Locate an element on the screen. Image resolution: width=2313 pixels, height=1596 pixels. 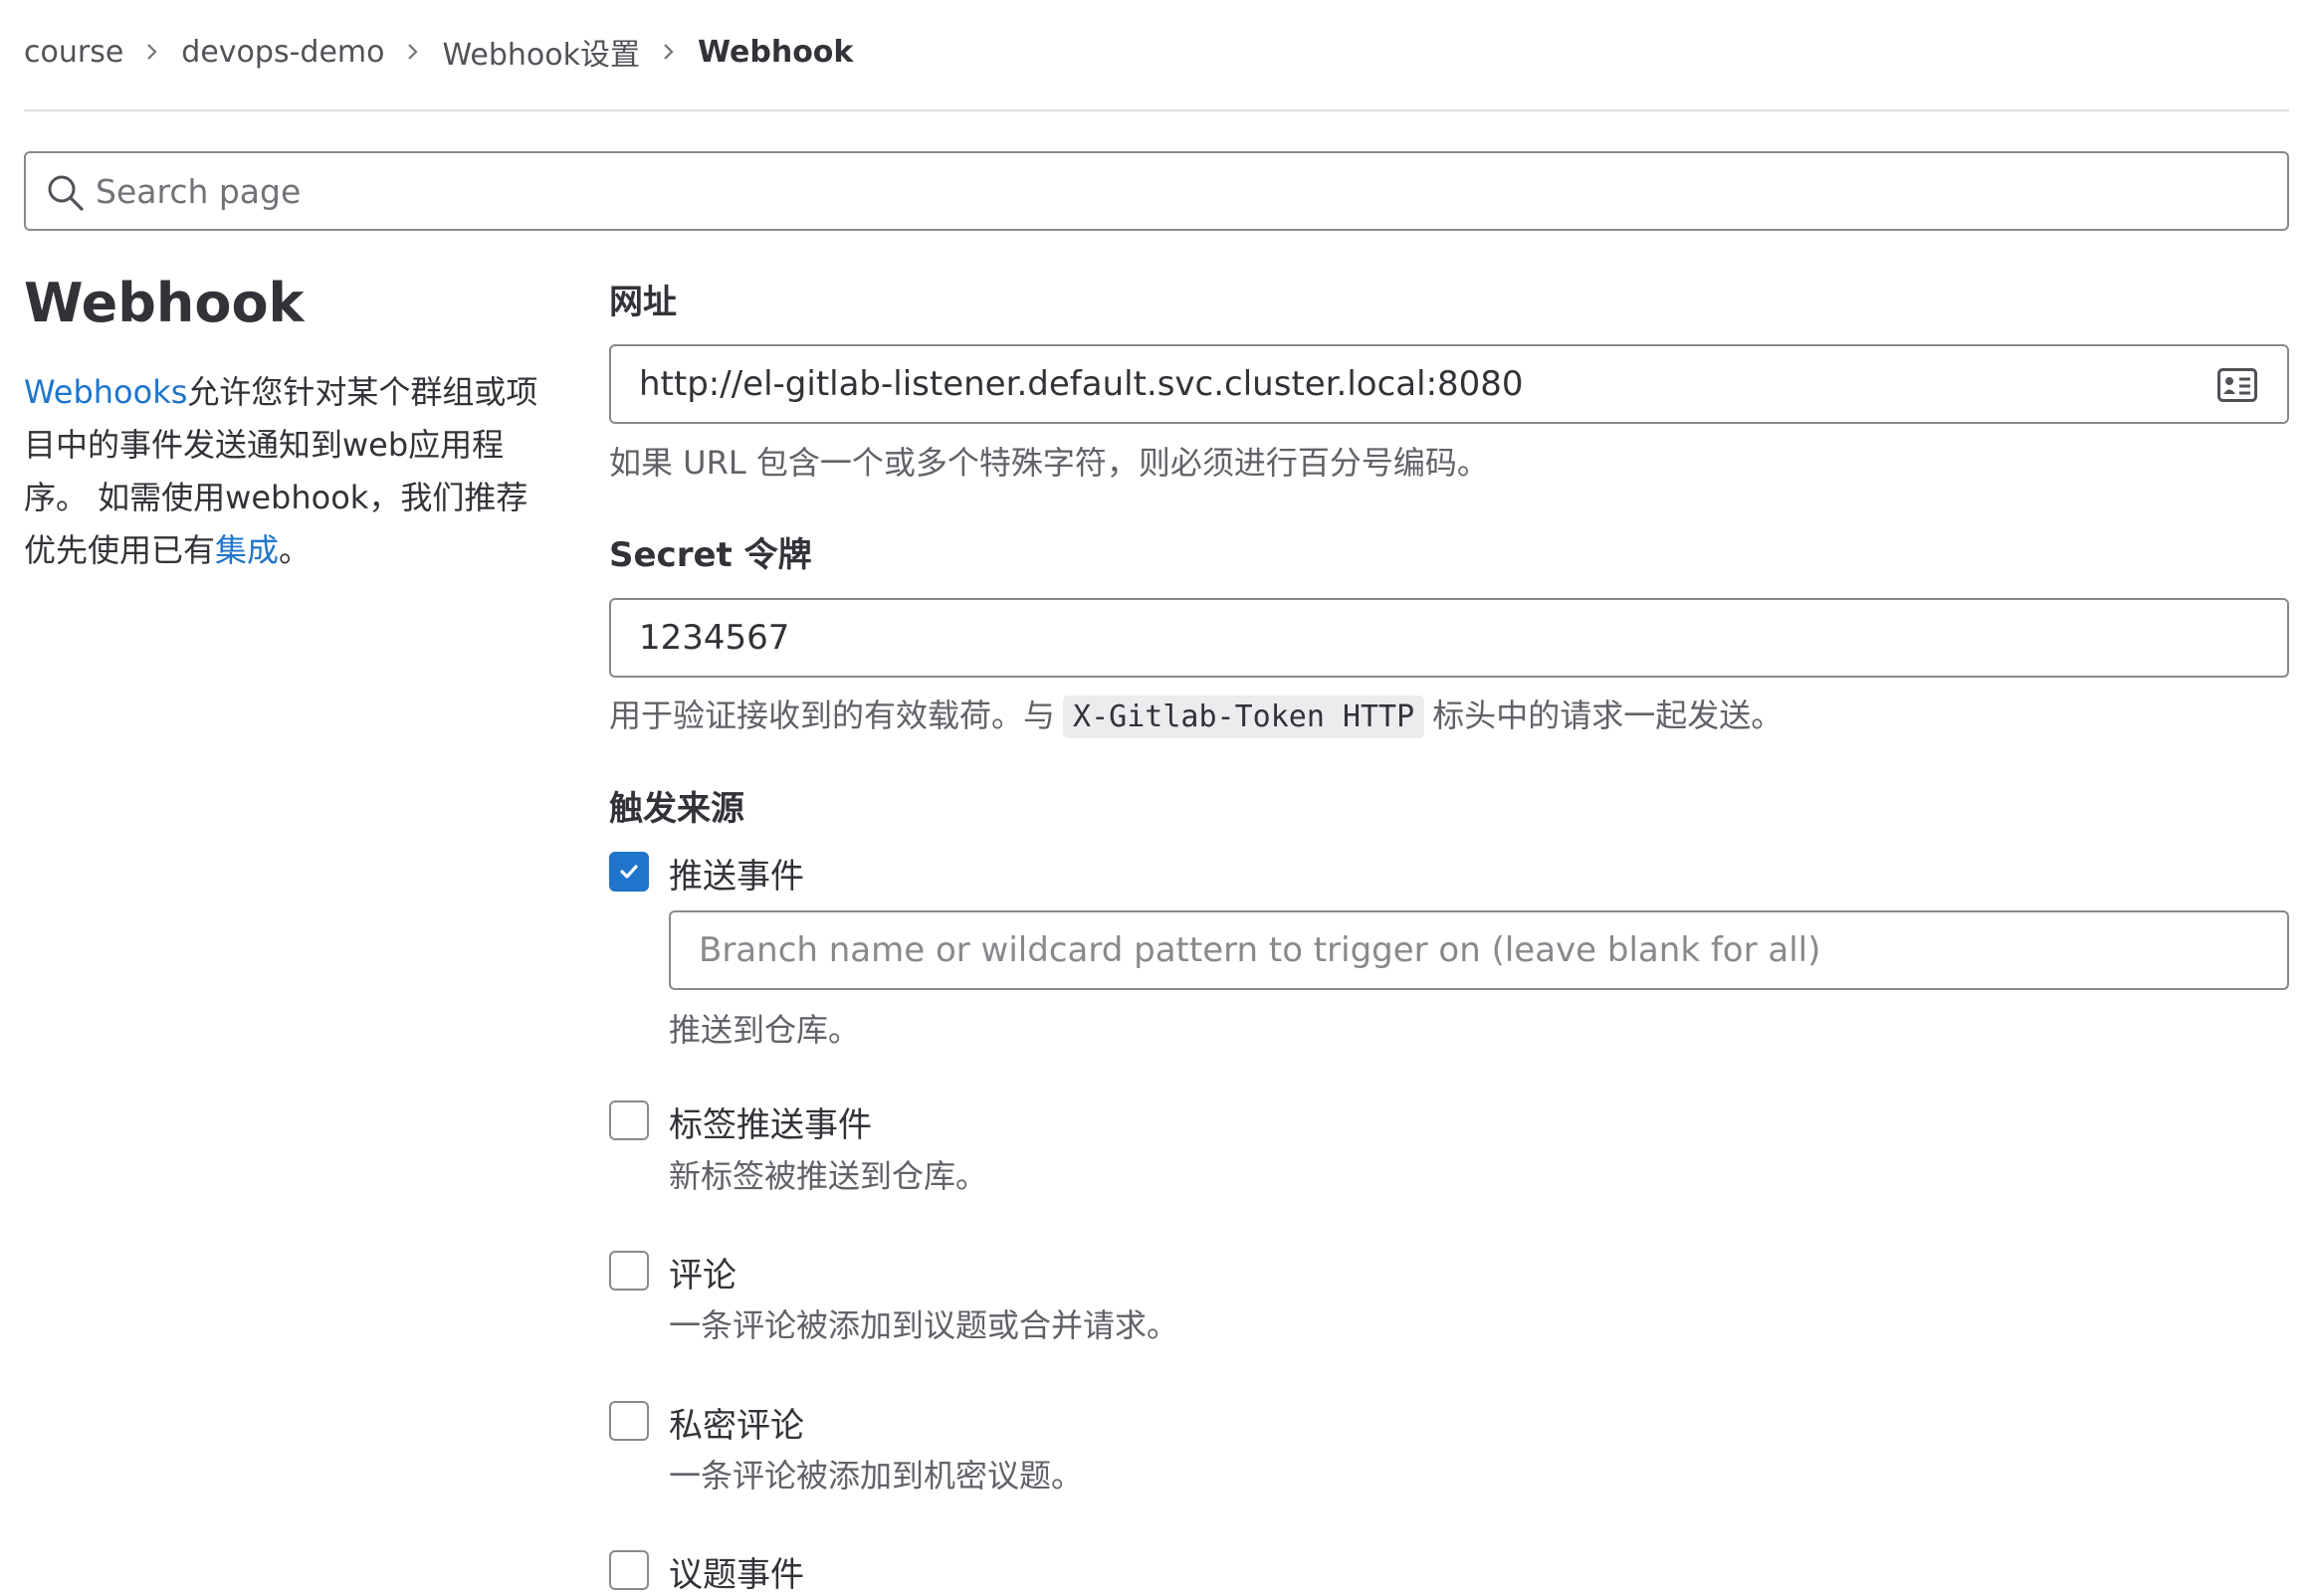
trigger-title: 触发来源 is located at coordinates (676, 809).